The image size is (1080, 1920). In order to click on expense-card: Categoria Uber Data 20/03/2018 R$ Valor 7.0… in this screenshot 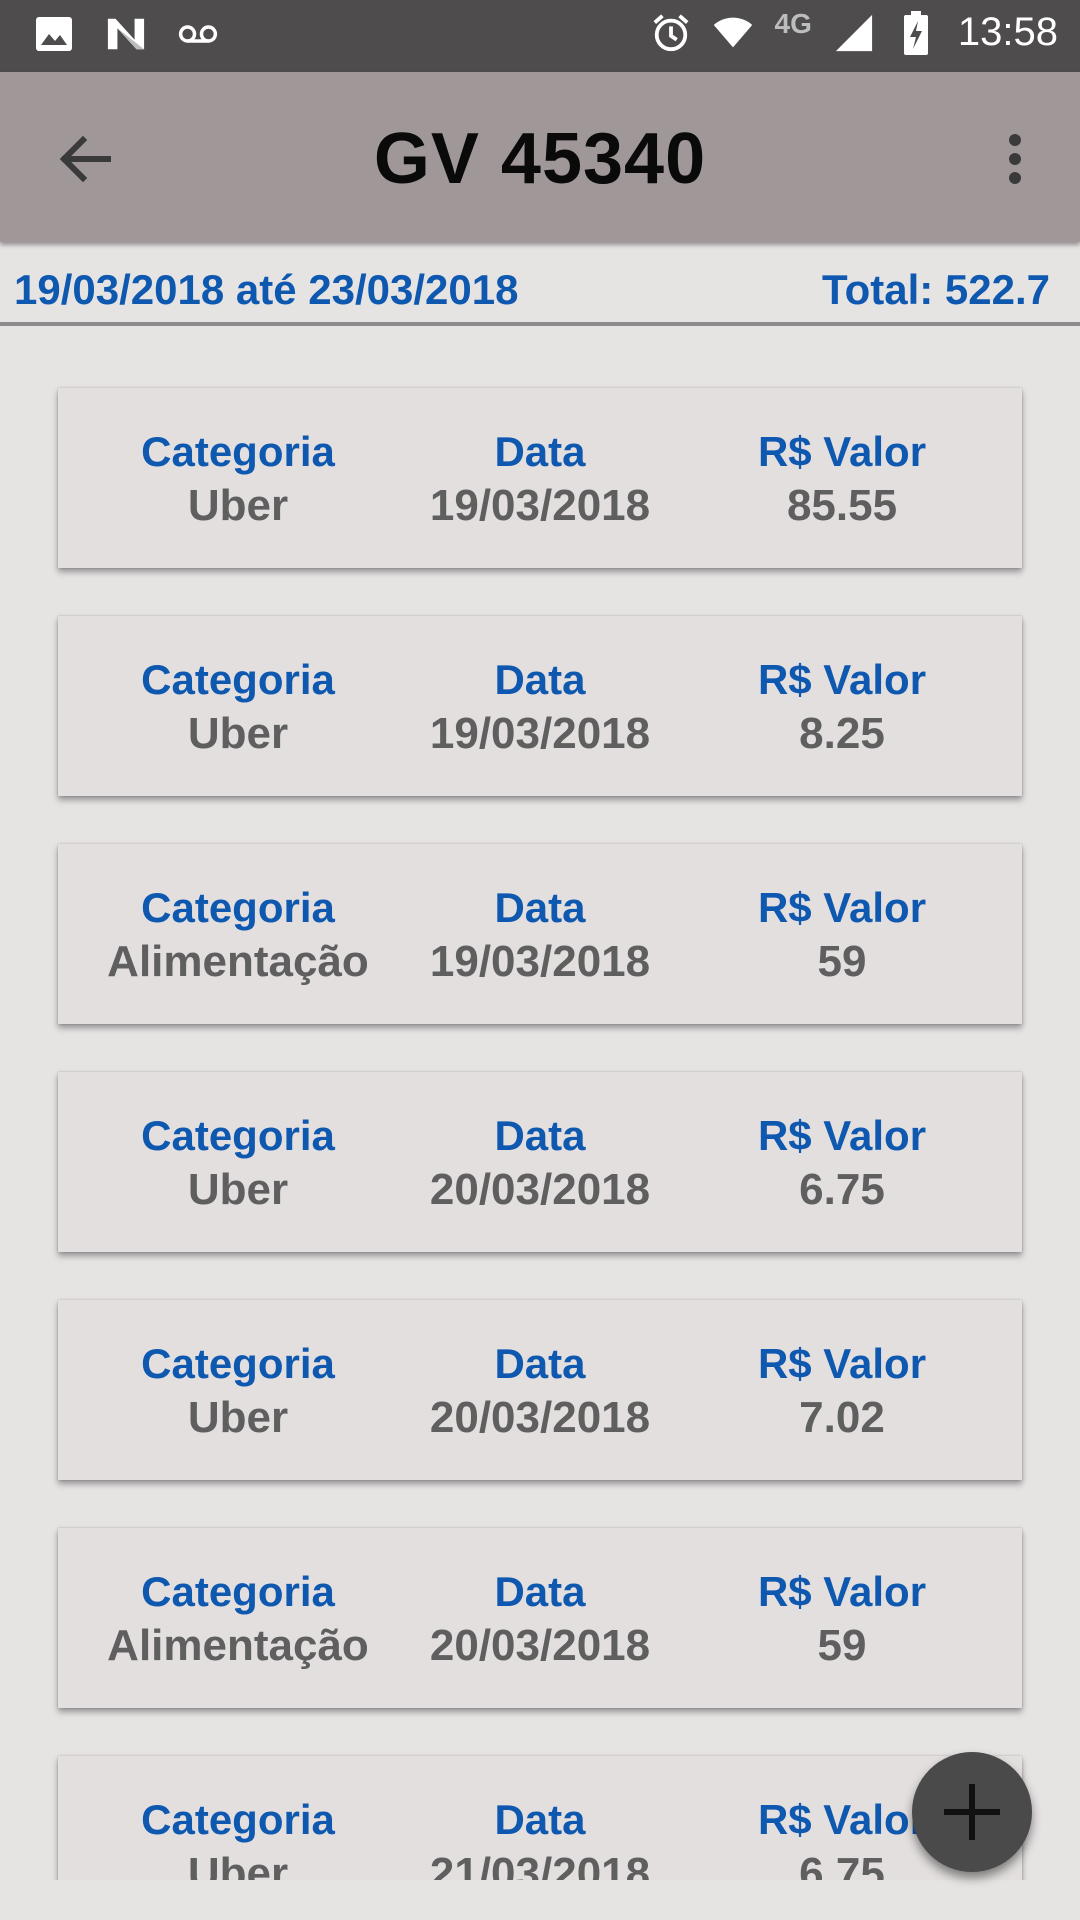, I will do `click(540, 1390)`.